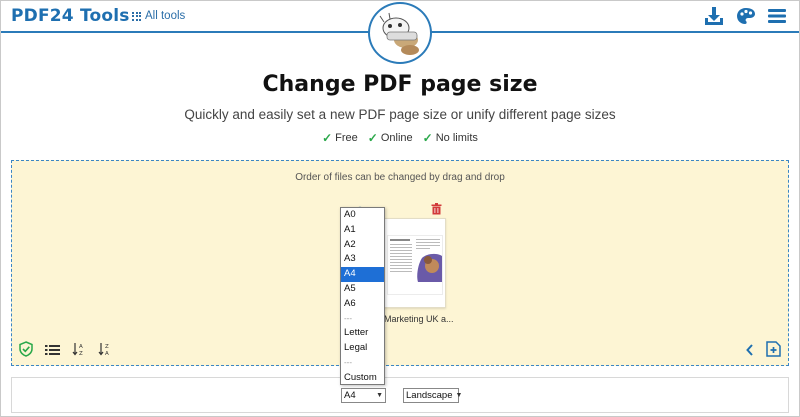 This screenshot has width=800, height=417. I want to click on feature-free: ✓ Free, so click(340, 138).